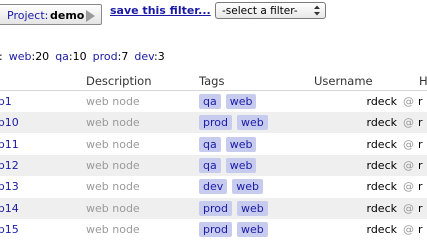  Describe the element at coordinates (9, 165) in the screenshot. I see `node-name-link: eb12` at that location.